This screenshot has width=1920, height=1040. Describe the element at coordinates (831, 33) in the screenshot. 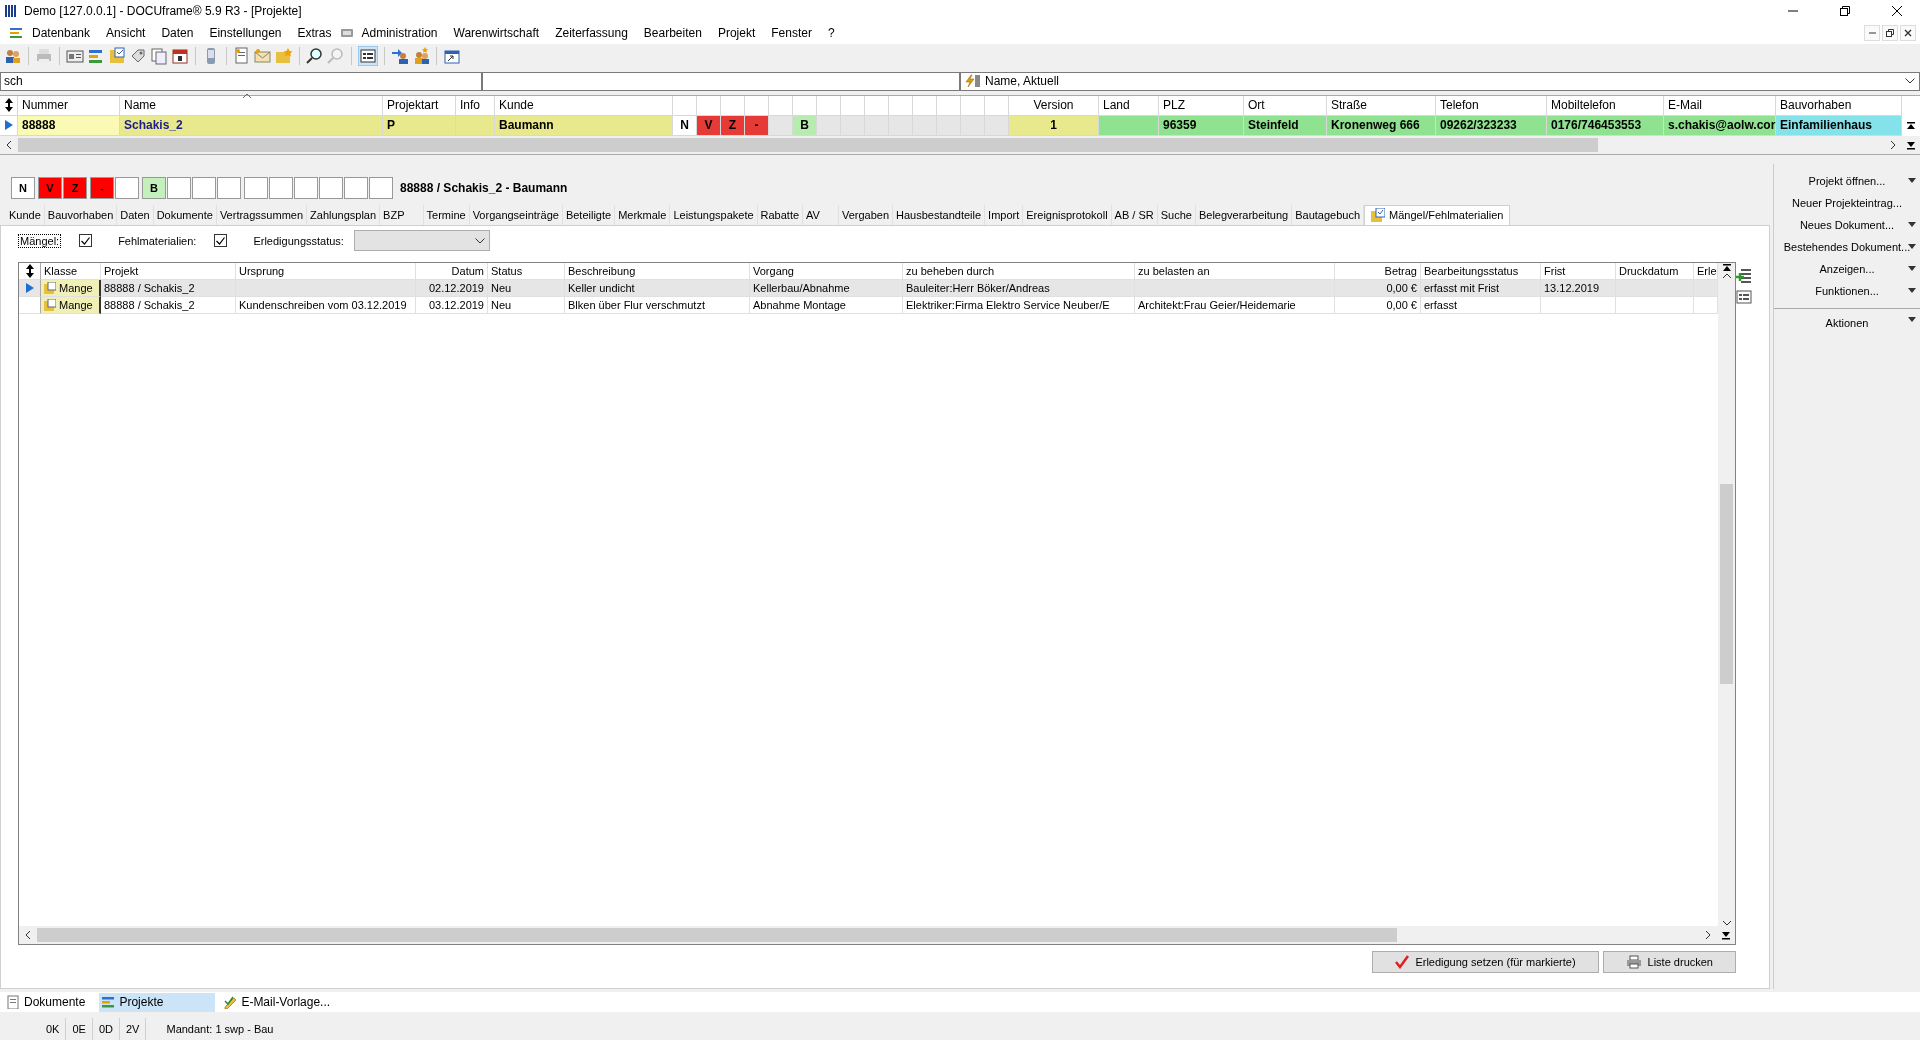

I see `menu-item: ?` at that location.